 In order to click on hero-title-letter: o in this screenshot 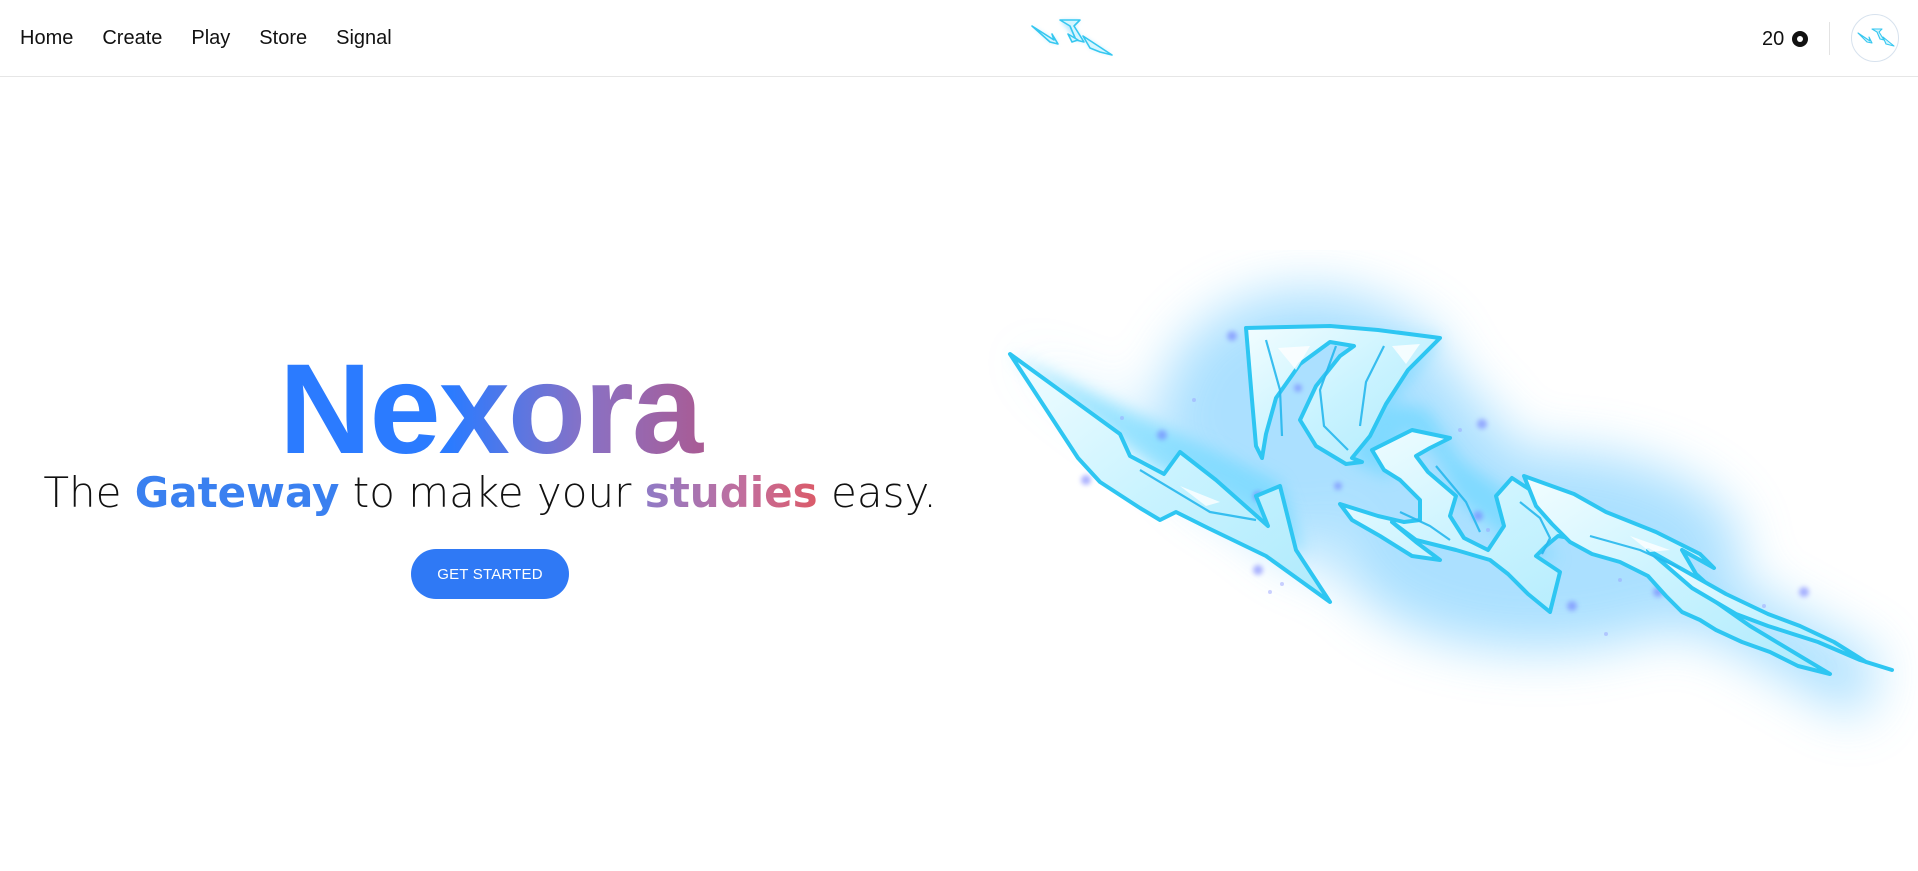, I will do `click(545, 409)`.